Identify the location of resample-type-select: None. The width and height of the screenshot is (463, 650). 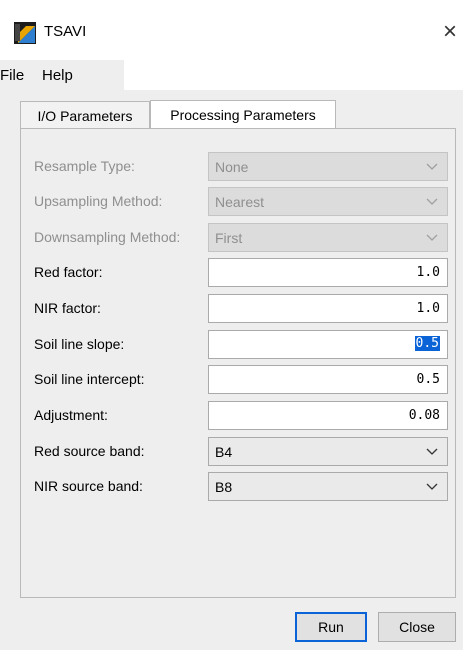
(328, 166).